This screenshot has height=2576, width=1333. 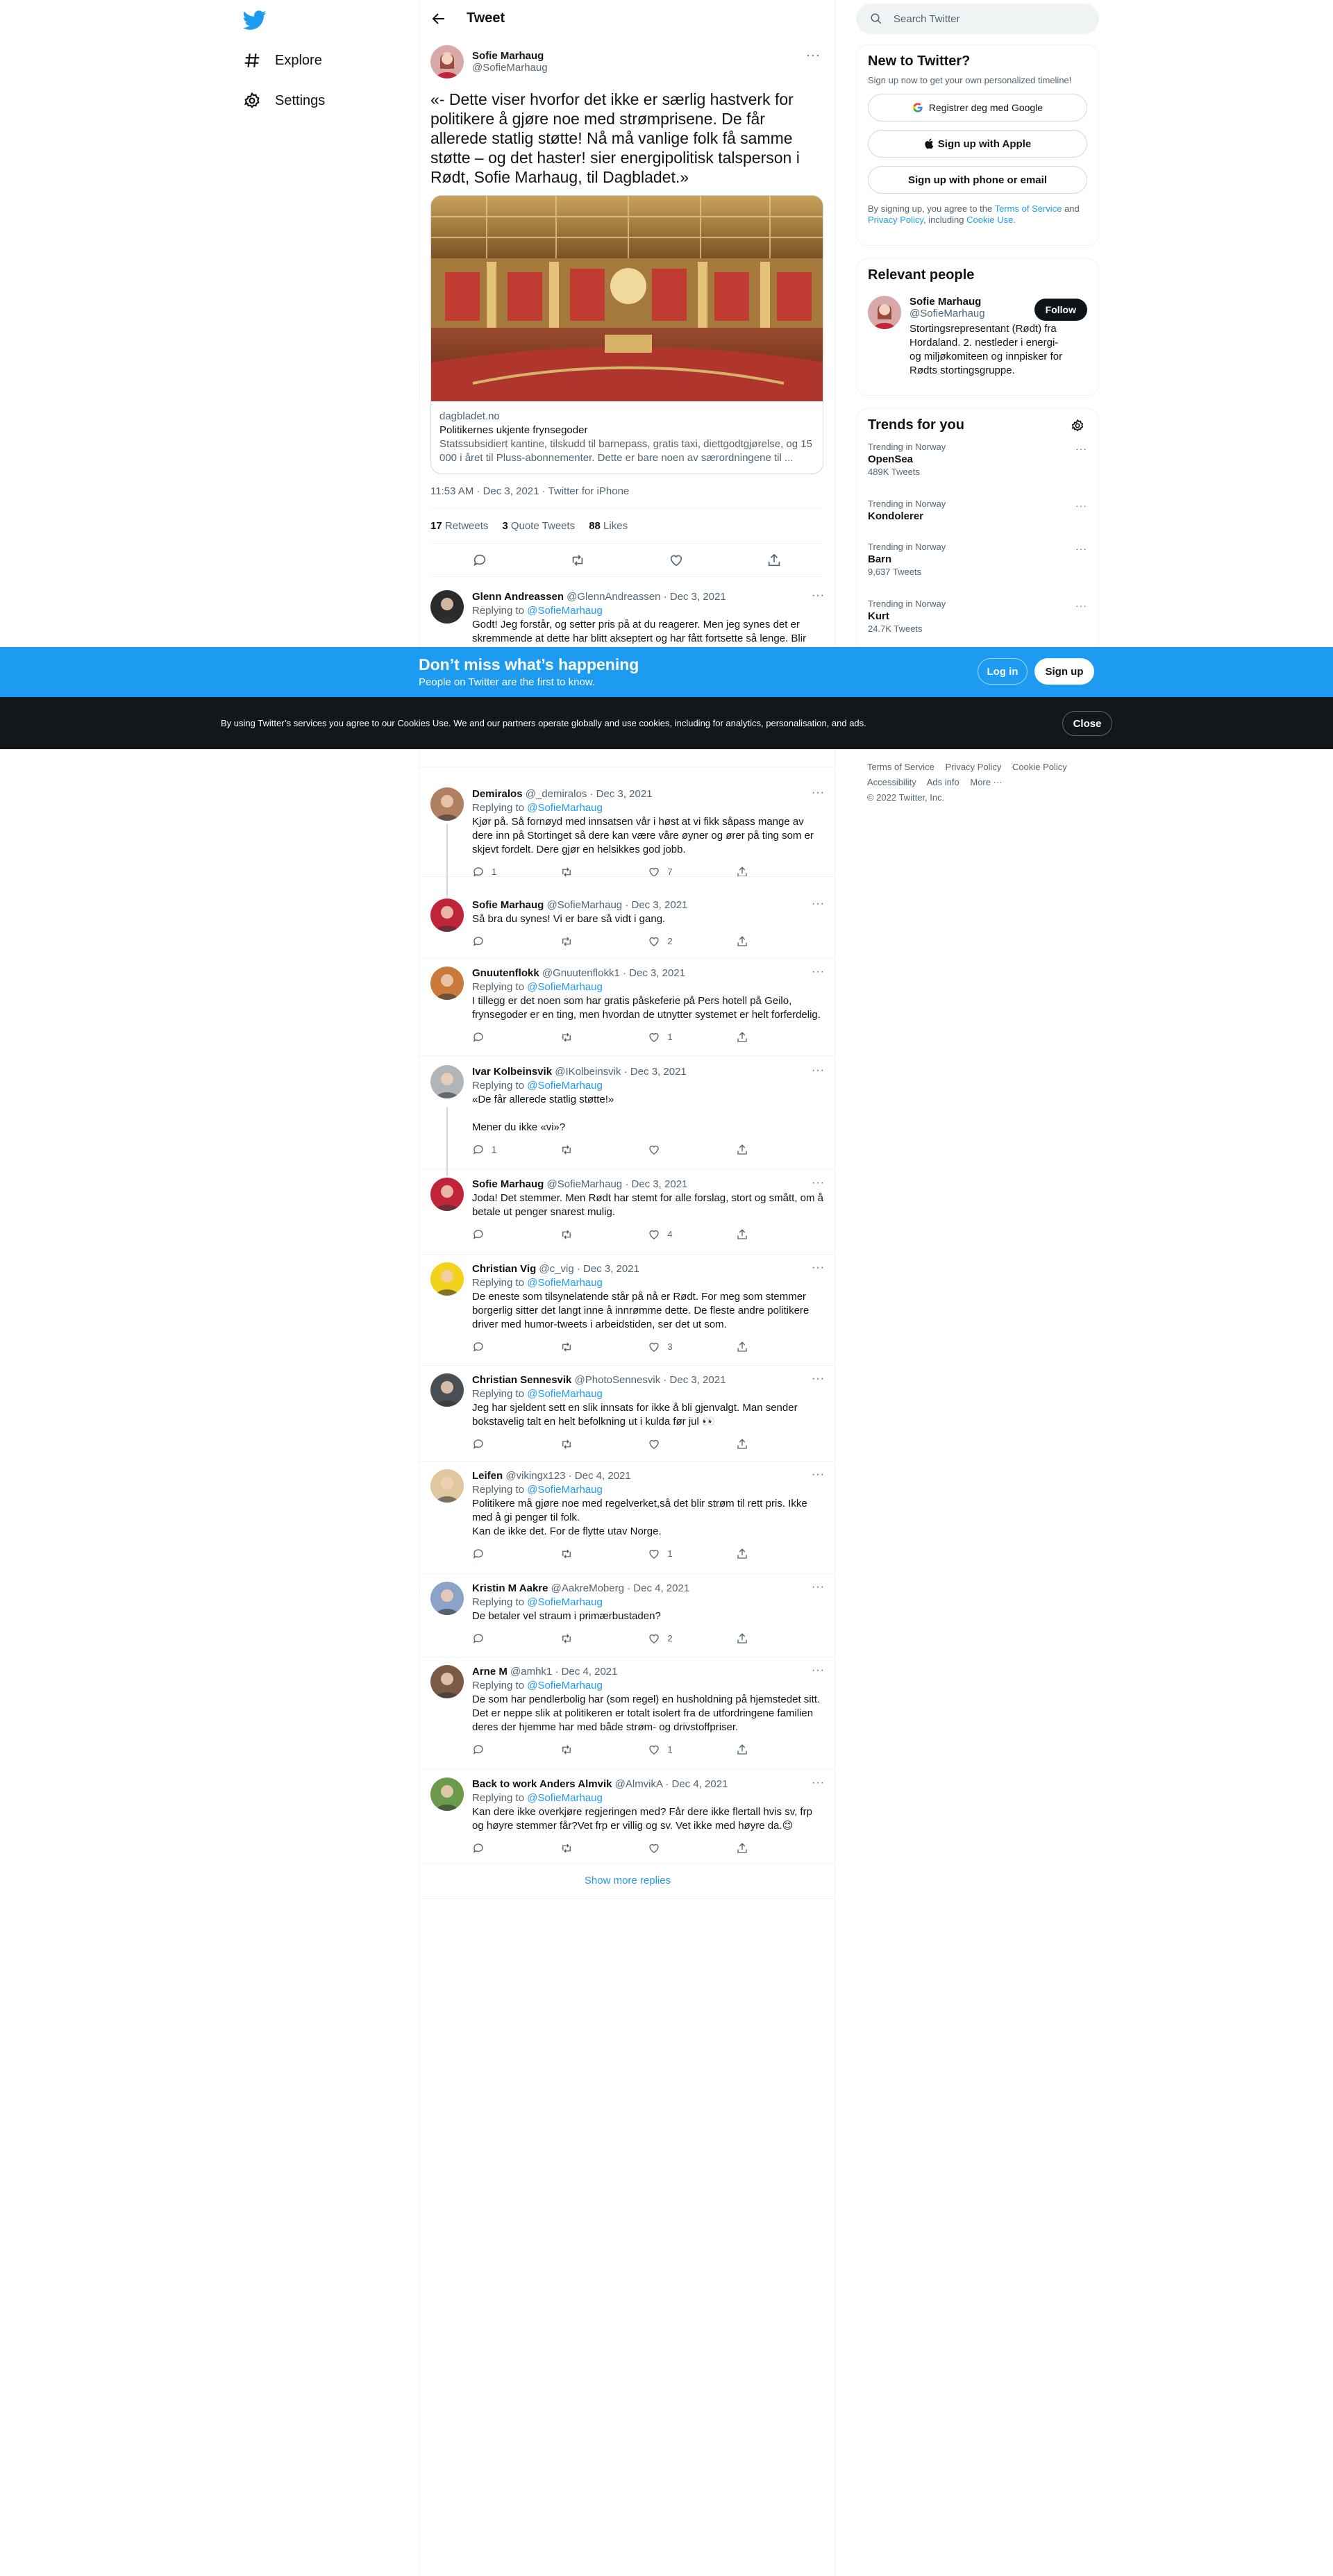 I want to click on search-input: Search Twitter, so click(x=977, y=18).